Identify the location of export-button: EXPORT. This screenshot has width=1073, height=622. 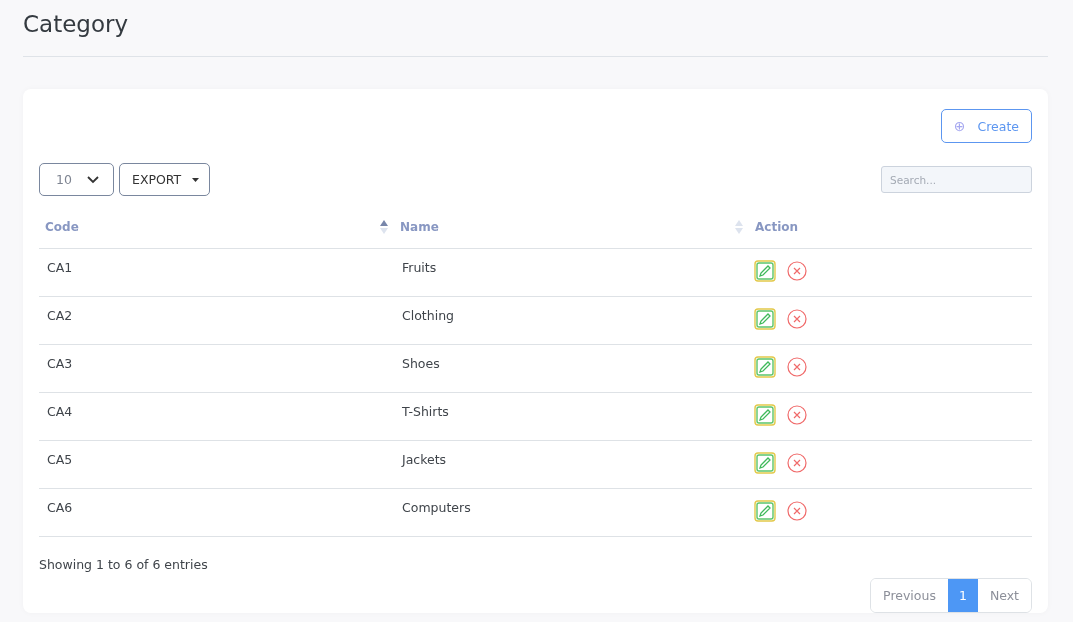
(165, 179).